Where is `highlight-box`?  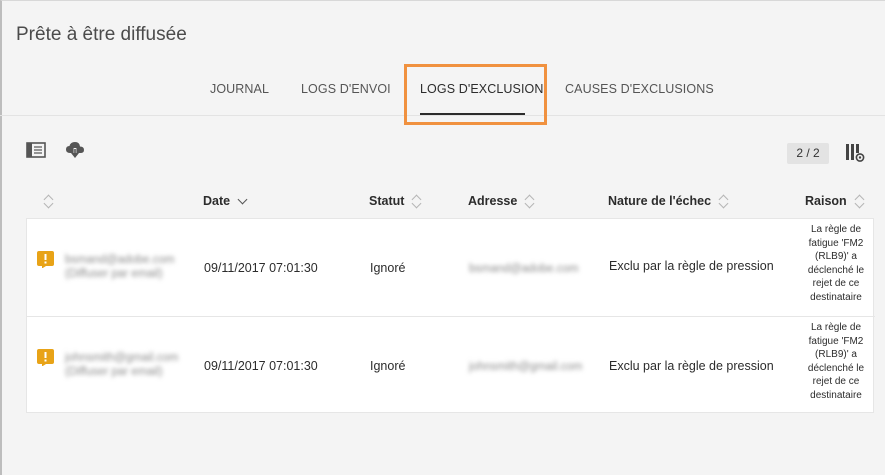 highlight-box is located at coordinates (475, 94).